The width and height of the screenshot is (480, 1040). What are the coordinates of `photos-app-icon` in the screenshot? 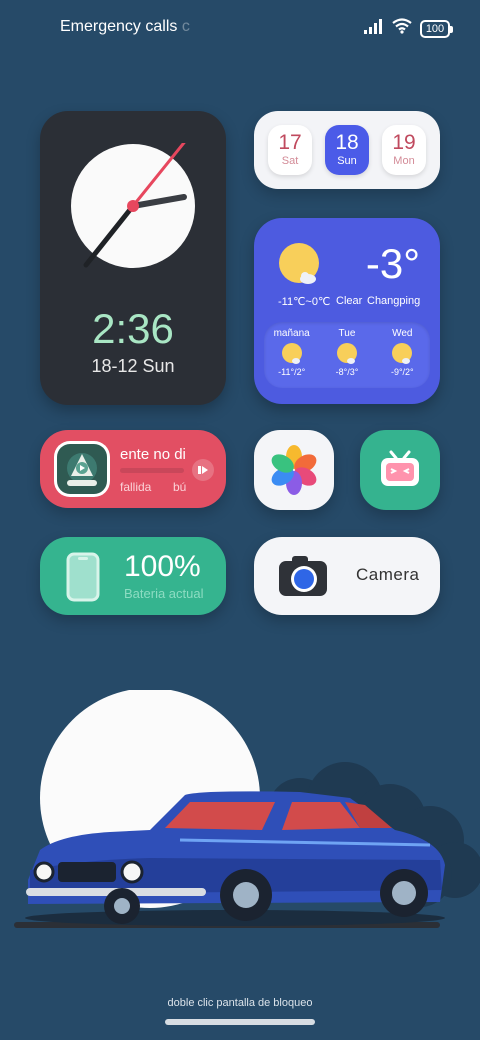 It's located at (294, 470).